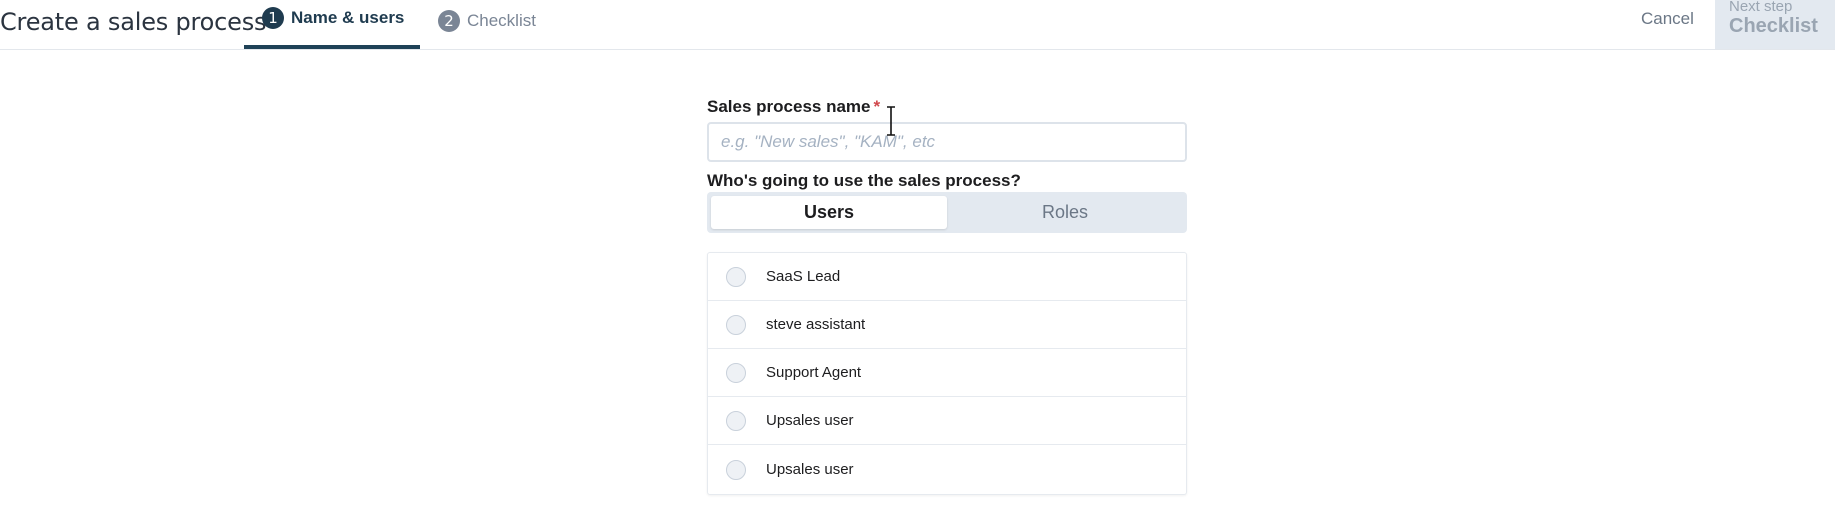 Image resolution: width=1835 pixels, height=509 pixels. What do you see at coordinates (1065, 212) in the screenshot?
I see `toggle-roles: Roles` at bounding box center [1065, 212].